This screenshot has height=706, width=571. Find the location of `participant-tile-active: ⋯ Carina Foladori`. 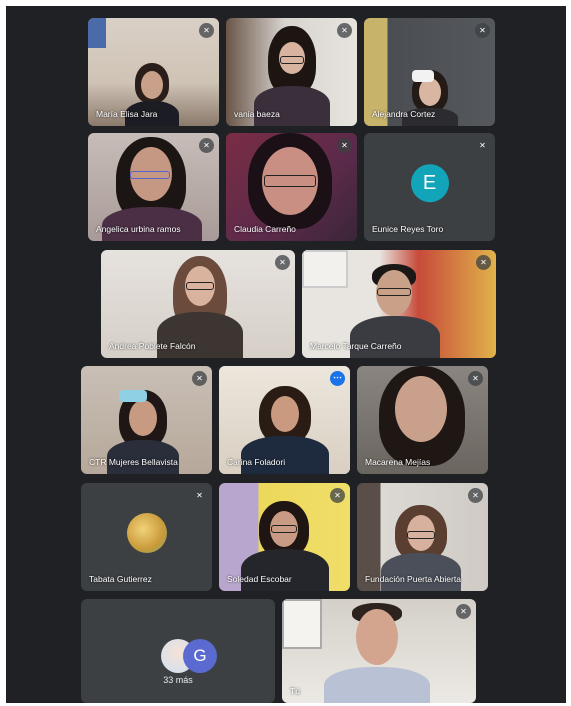

participant-tile-active: ⋯ Carina Foladori is located at coordinates (284, 420).